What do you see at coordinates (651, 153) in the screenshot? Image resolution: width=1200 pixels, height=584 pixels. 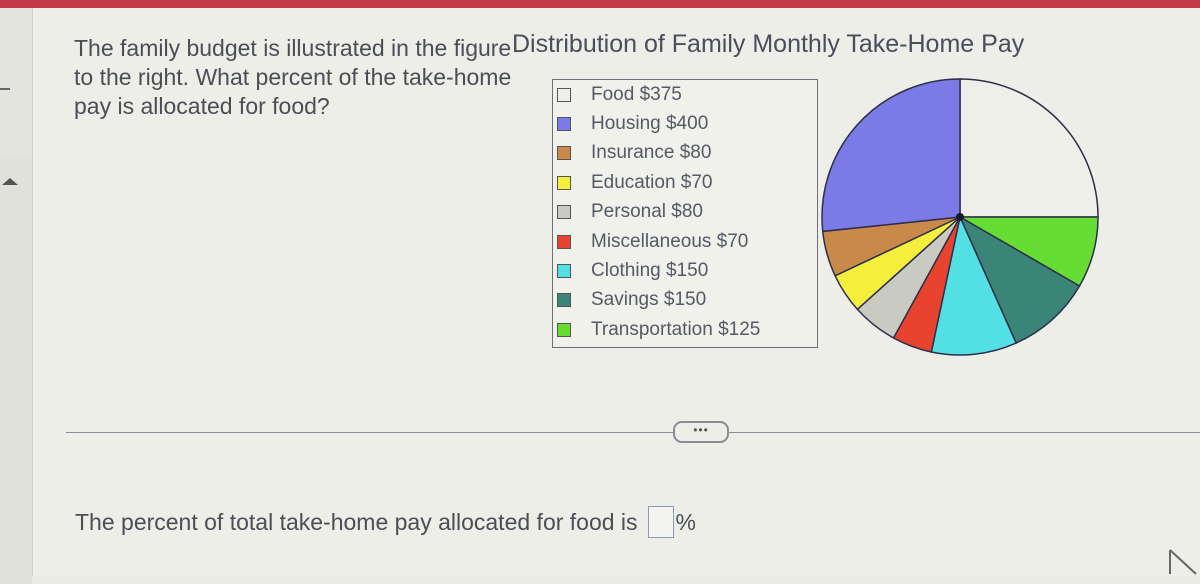 I see `legend-label: Insurance $80` at bounding box center [651, 153].